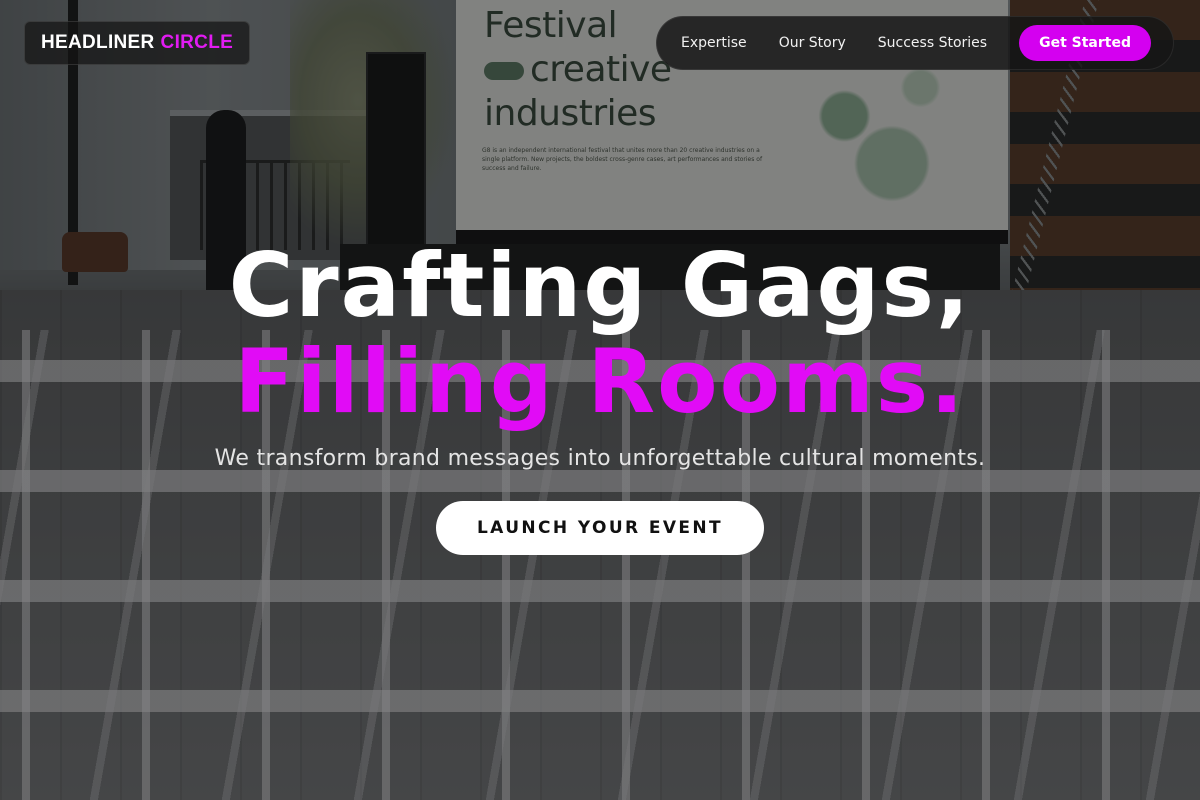  Describe the element at coordinates (600, 381) in the screenshot. I see `hero-headline-line2: Filling Rooms.` at that location.